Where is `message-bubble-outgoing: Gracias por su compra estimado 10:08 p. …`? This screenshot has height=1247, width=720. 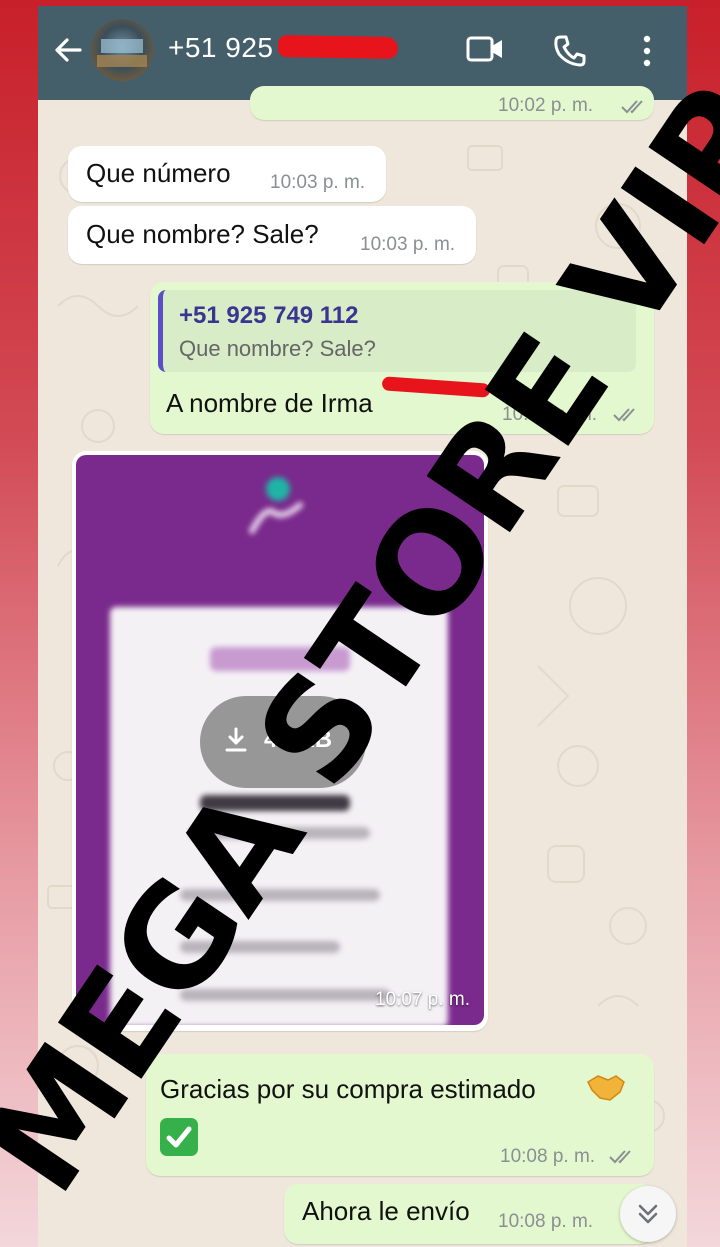 message-bubble-outgoing: Gracias por su compra estimado 10:08 p. … is located at coordinates (400, 1115).